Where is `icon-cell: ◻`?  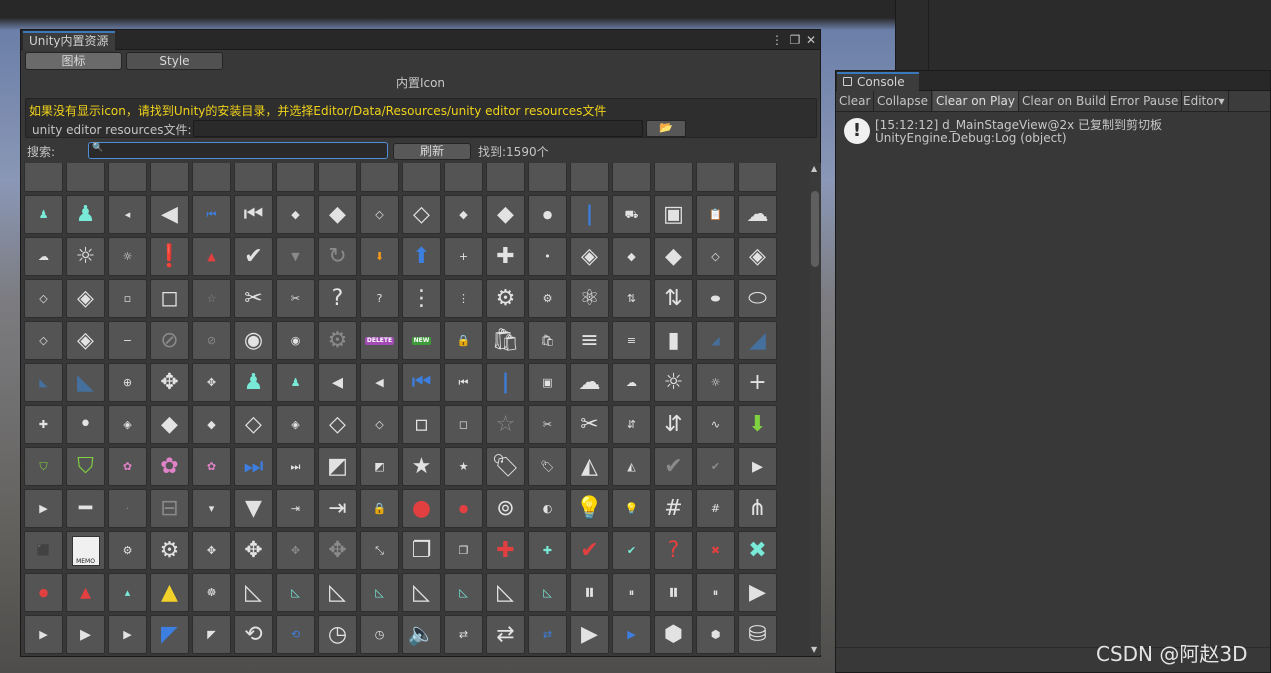
icon-cell: ◻ is located at coordinates (463, 424).